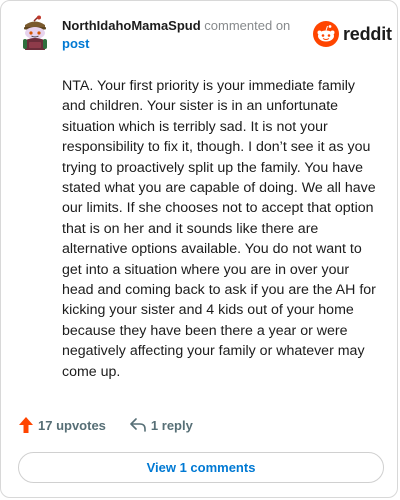 This screenshot has height=500, width=400. I want to click on commented-on-text: commented on, so click(245, 25).